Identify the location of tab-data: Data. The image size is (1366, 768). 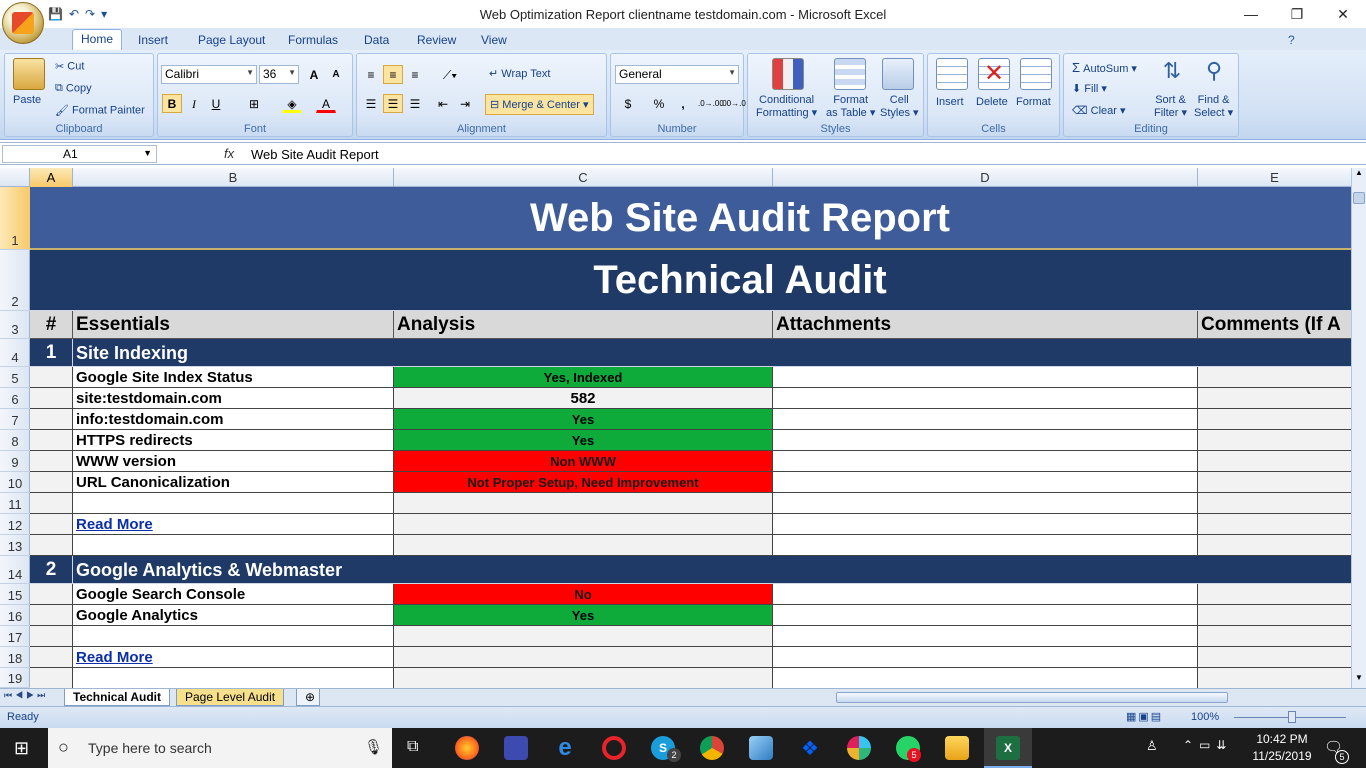
(376, 40).